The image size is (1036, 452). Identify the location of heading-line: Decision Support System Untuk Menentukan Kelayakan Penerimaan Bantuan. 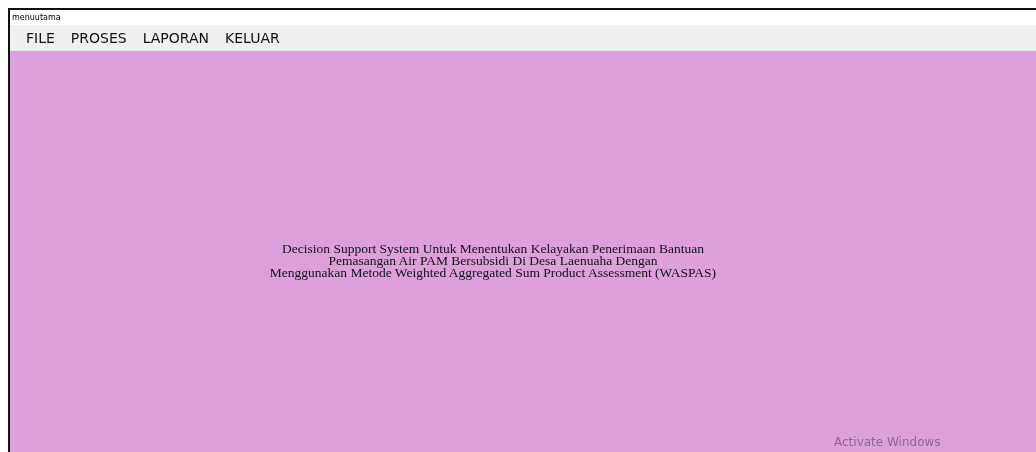
(493, 249).